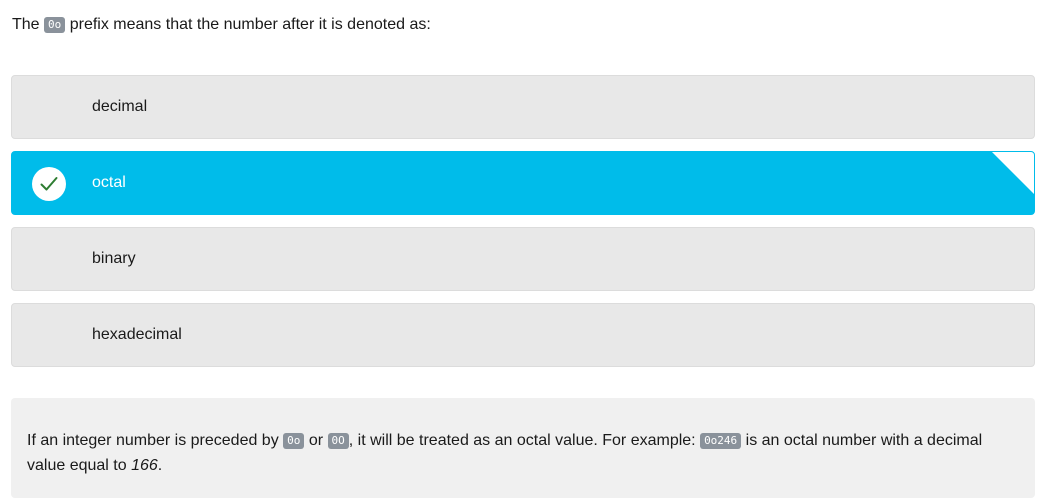 This screenshot has height=498, width=1048. What do you see at coordinates (155, 440) in the screenshot?
I see `explanation-text: If an integer number is preceded by` at bounding box center [155, 440].